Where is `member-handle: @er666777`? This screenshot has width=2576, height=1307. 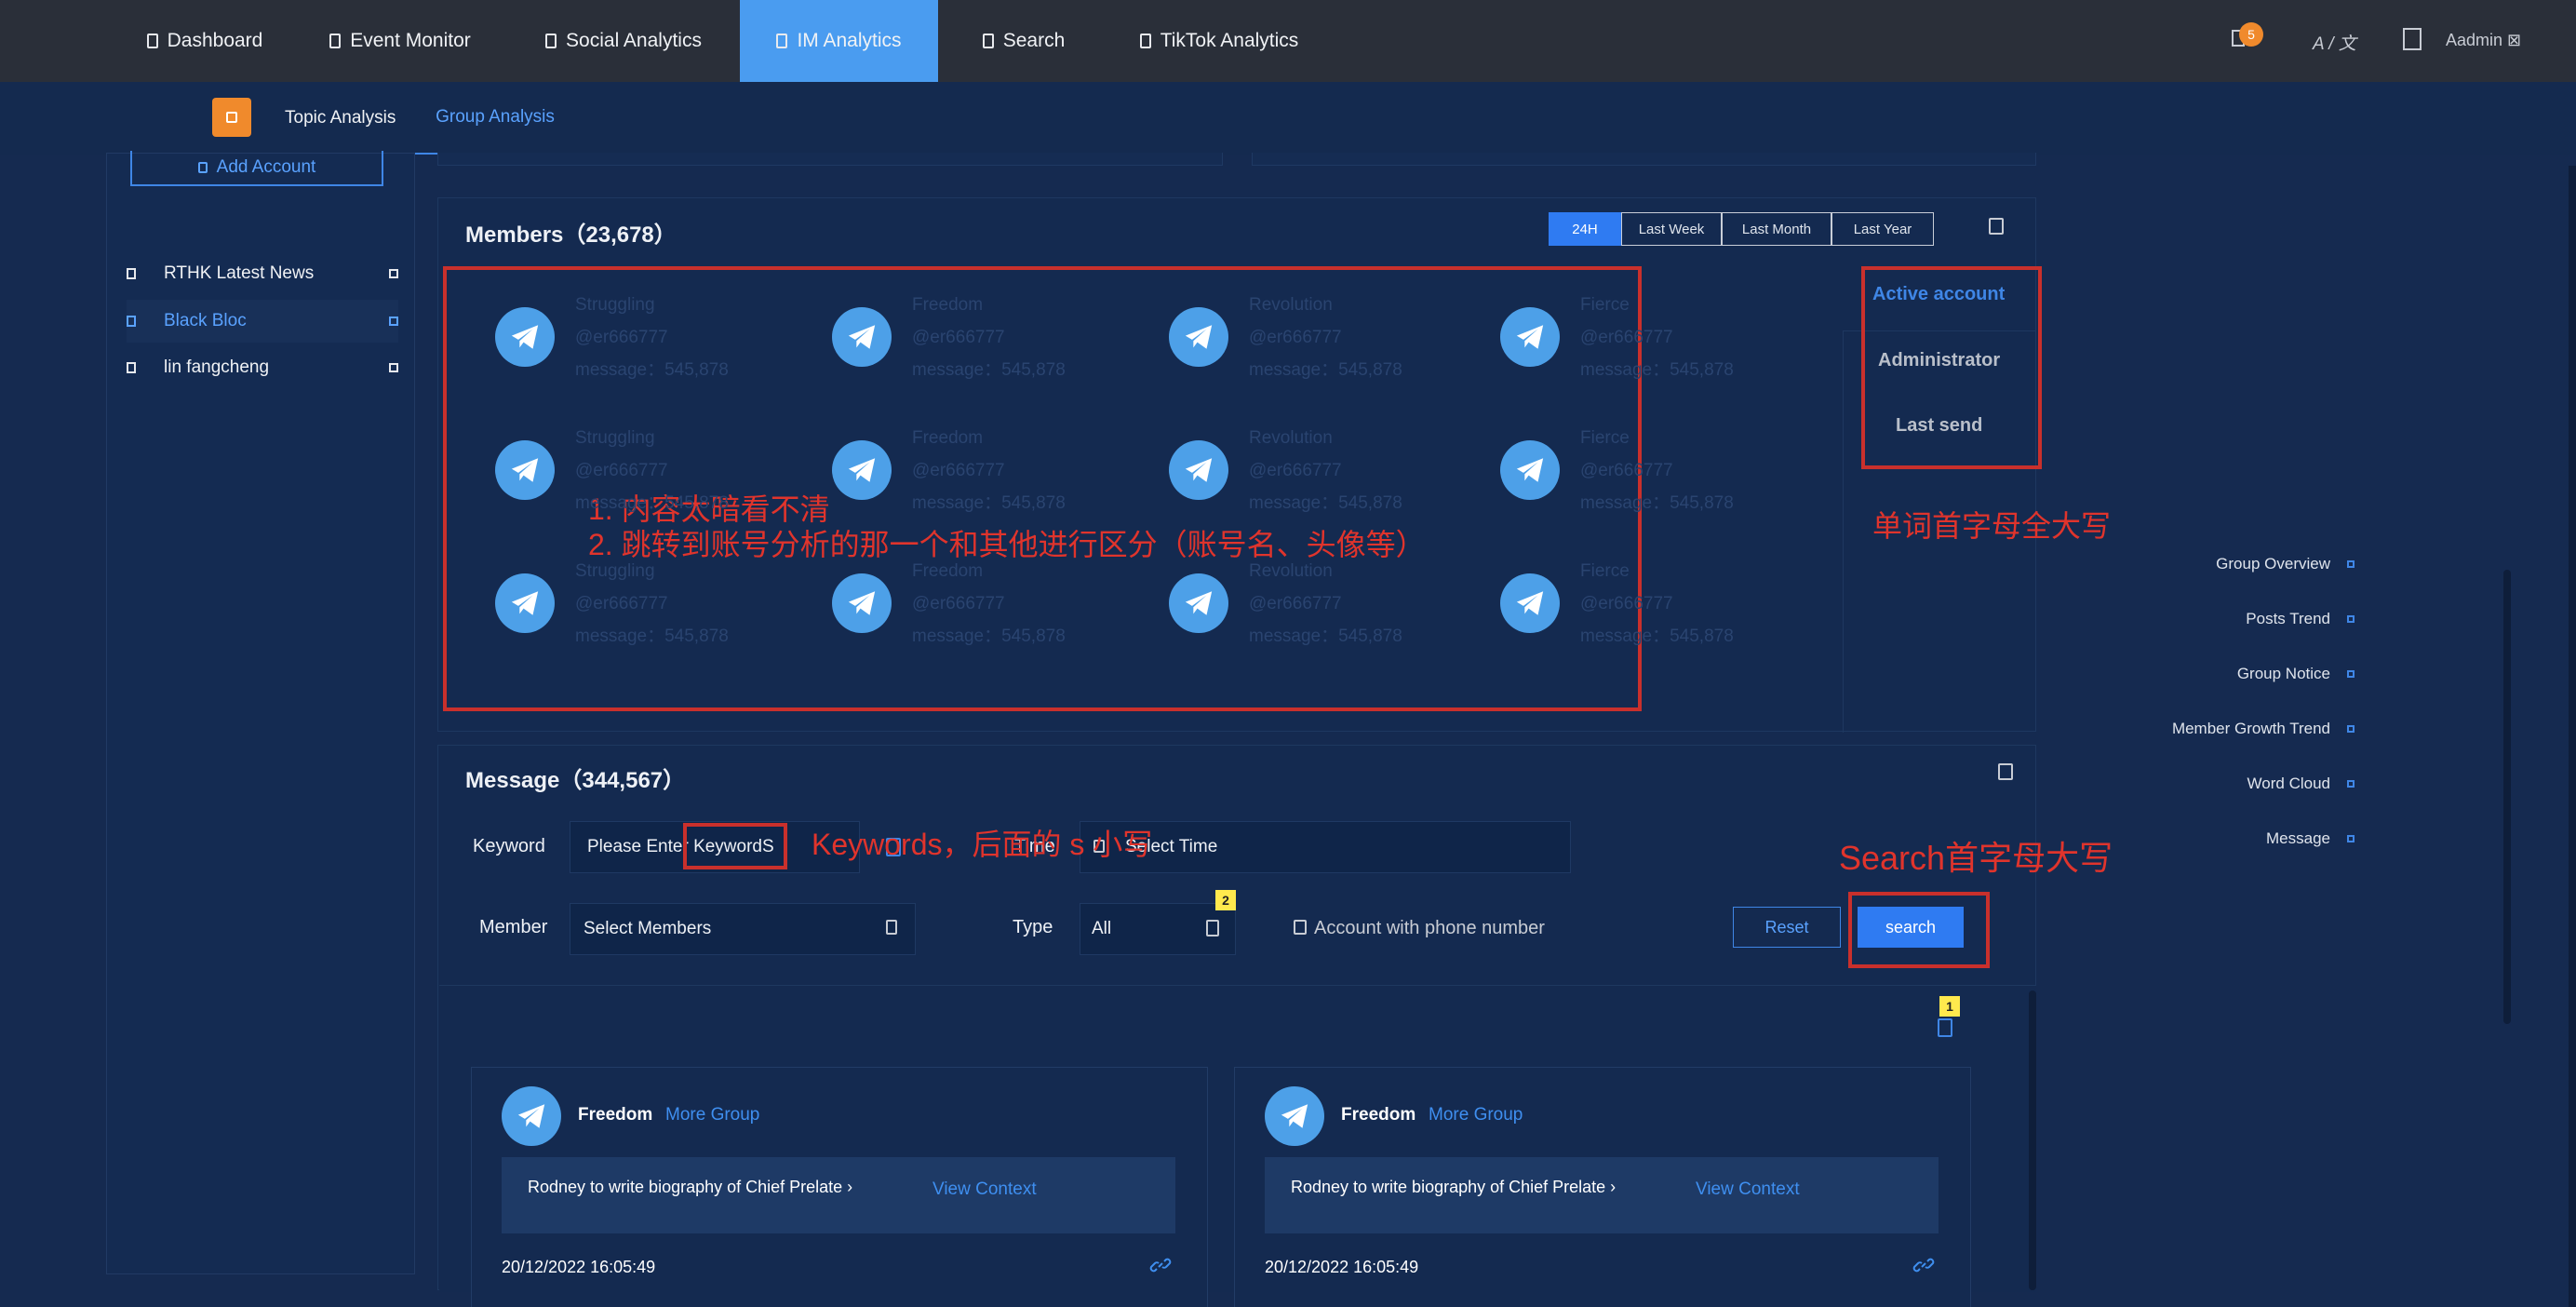 member-handle: @er666777 is located at coordinates (1295, 337).